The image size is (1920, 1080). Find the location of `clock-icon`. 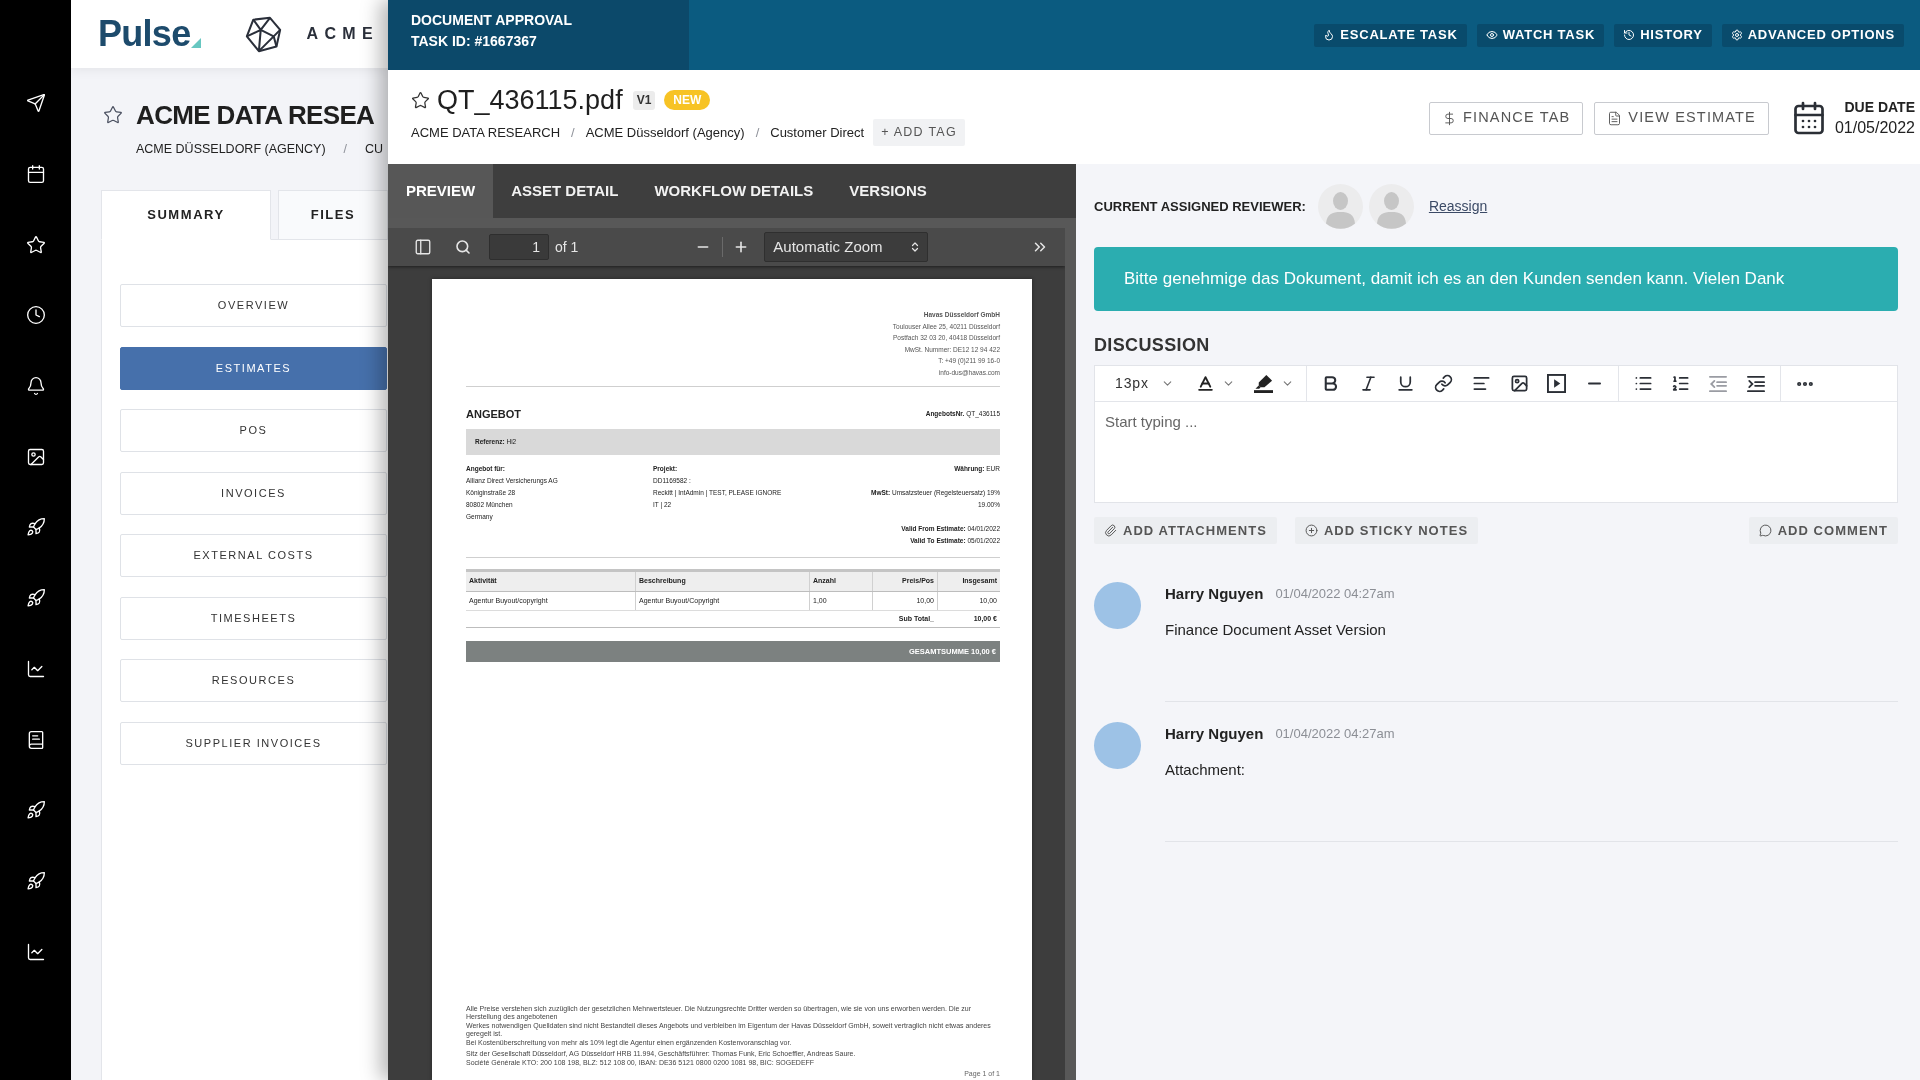

clock-icon is located at coordinates (35, 315).